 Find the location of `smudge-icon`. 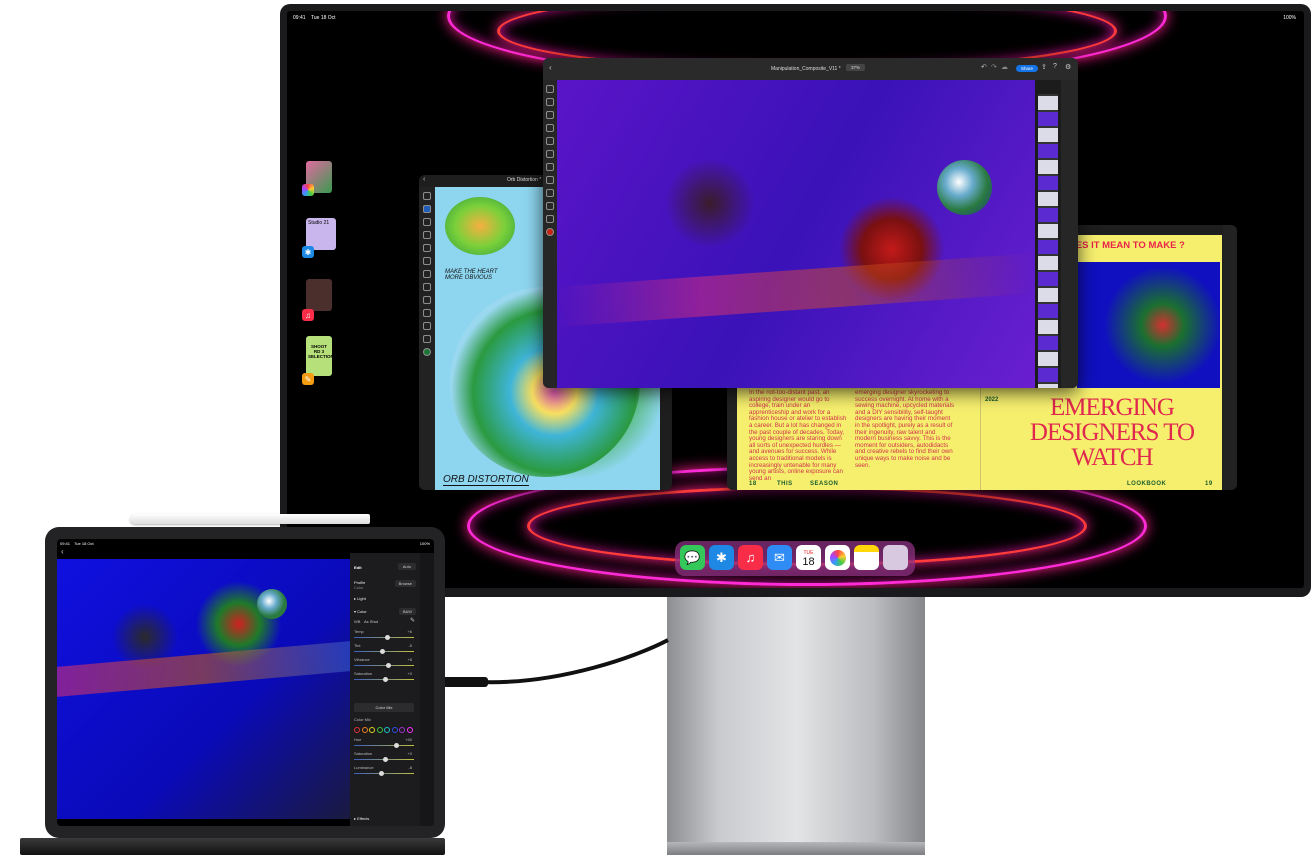

smudge-icon is located at coordinates (427, 248).